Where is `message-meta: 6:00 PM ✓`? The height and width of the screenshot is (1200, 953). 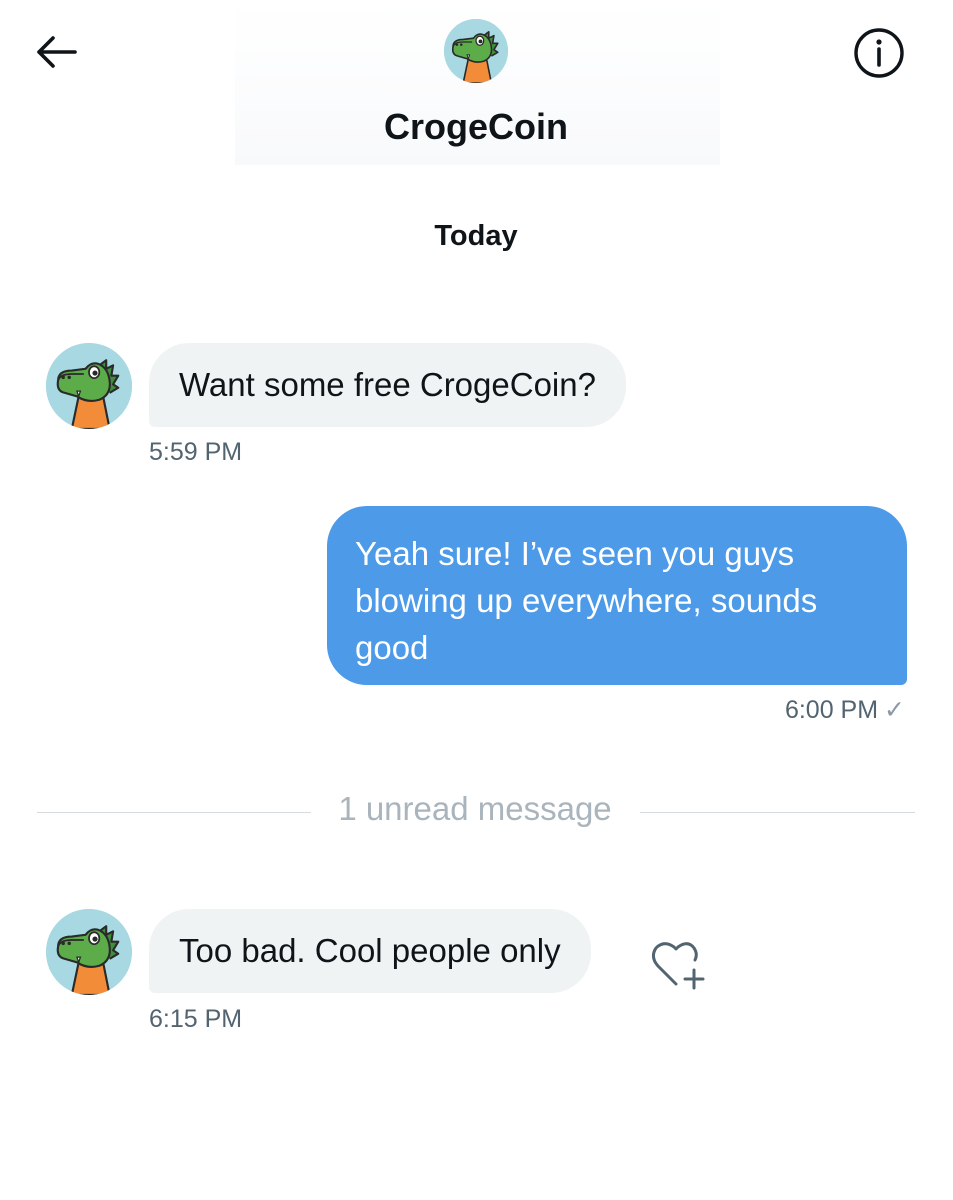 message-meta: 6:00 PM ✓ is located at coordinates (845, 710).